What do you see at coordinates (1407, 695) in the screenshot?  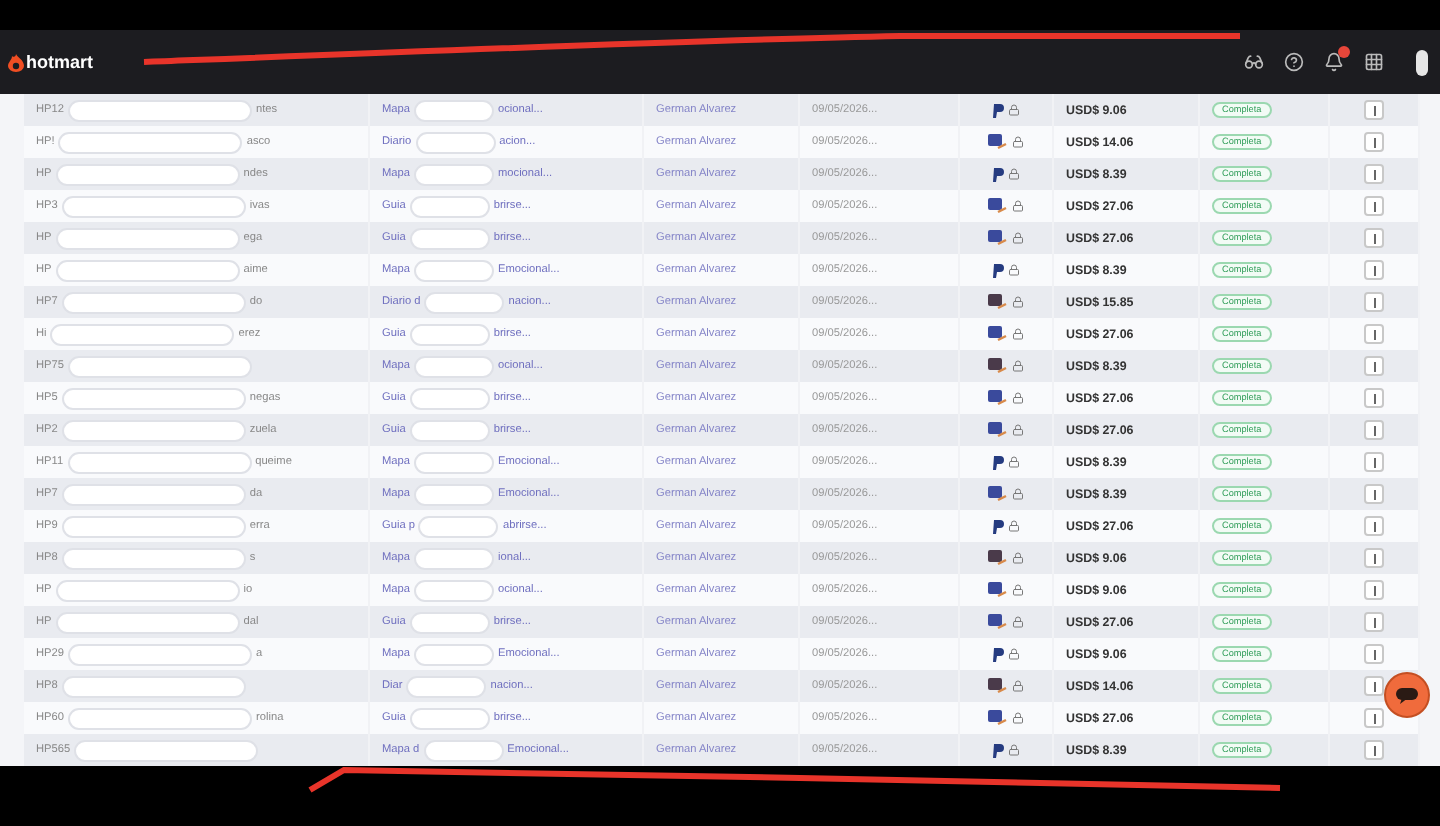 I see `chat-bubble-icon` at bounding box center [1407, 695].